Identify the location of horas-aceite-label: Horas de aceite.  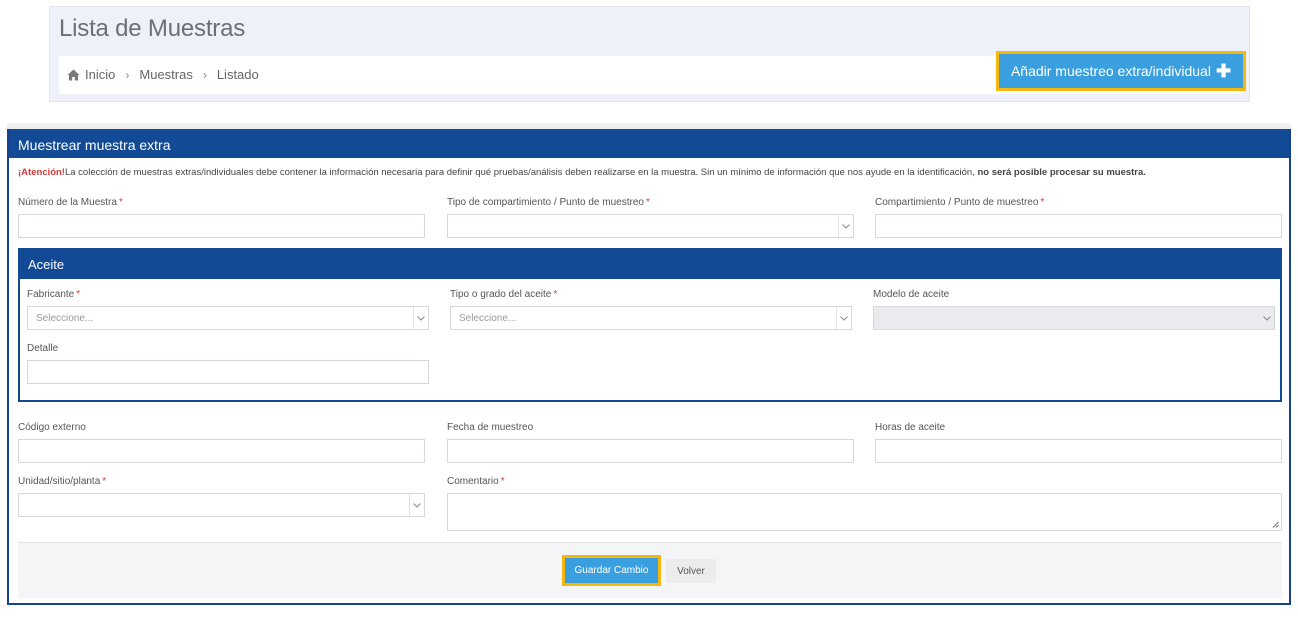
(910, 427).